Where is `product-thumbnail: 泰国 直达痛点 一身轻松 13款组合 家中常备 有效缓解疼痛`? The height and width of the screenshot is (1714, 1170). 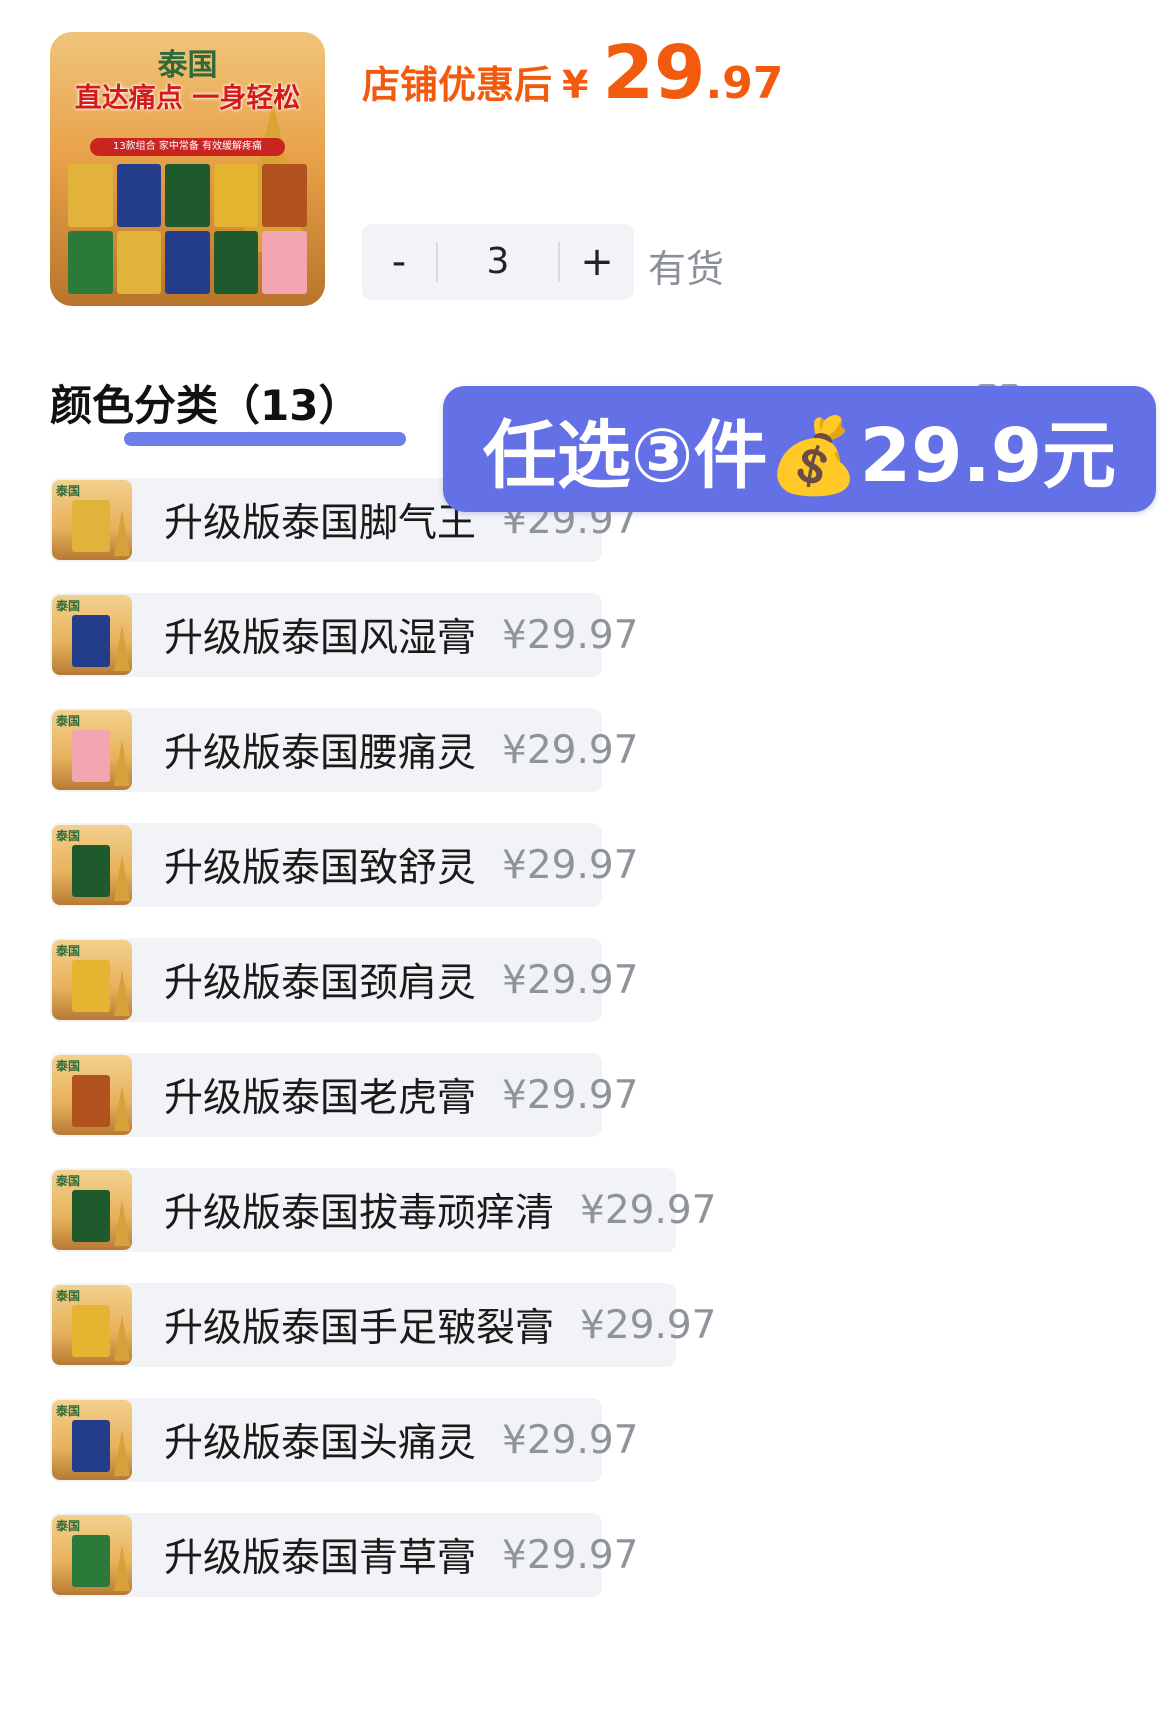 product-thumbnail: 泰国 直达痛点 一身轻松 13款组合 家中常备 有效缓解疼痛 is located at coordinates (187, 169).